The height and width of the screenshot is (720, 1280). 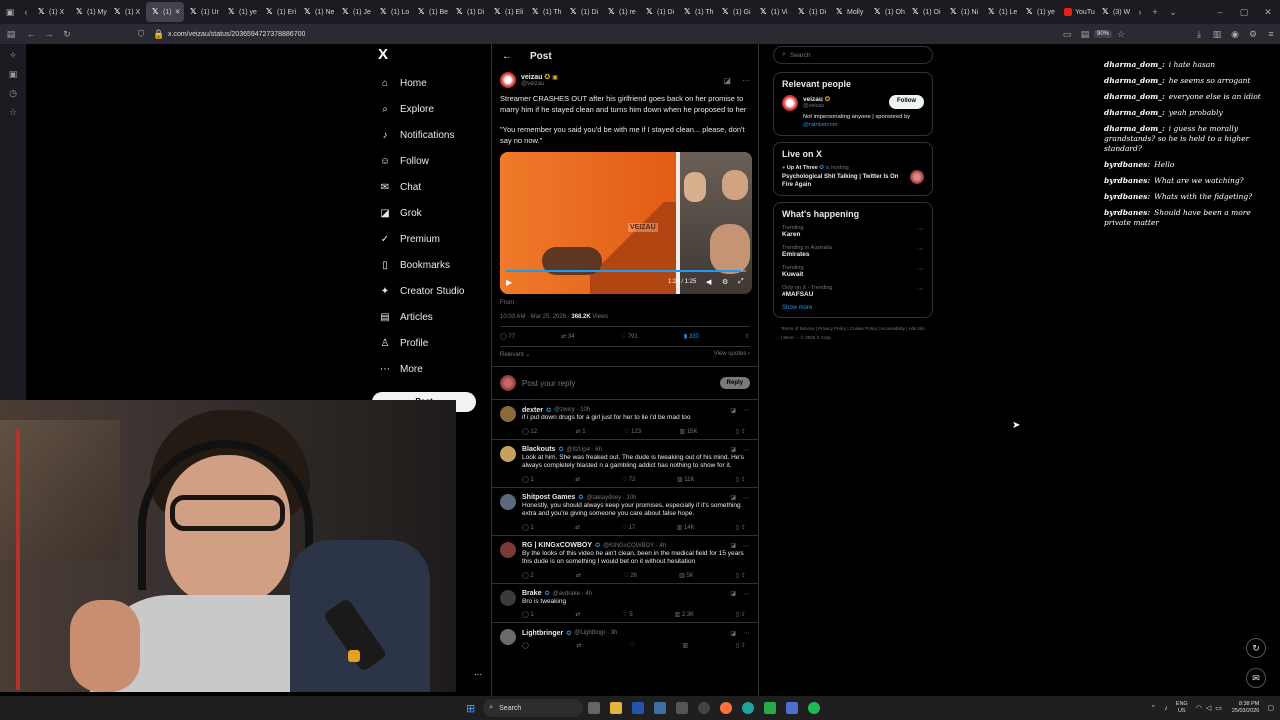 What do you see at coordinates (1199, 708) in the screenshot?
I see `wifi-icon: ◠` at bounding box center [1199, 708].